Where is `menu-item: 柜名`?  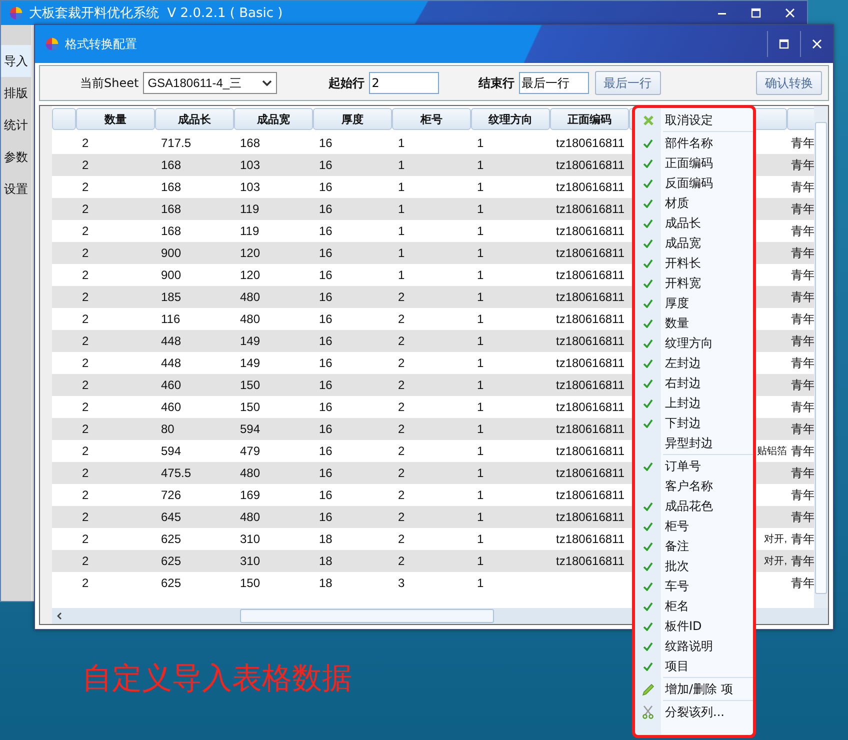
menu-item: 柜名 is located at coordinates (694, 606).